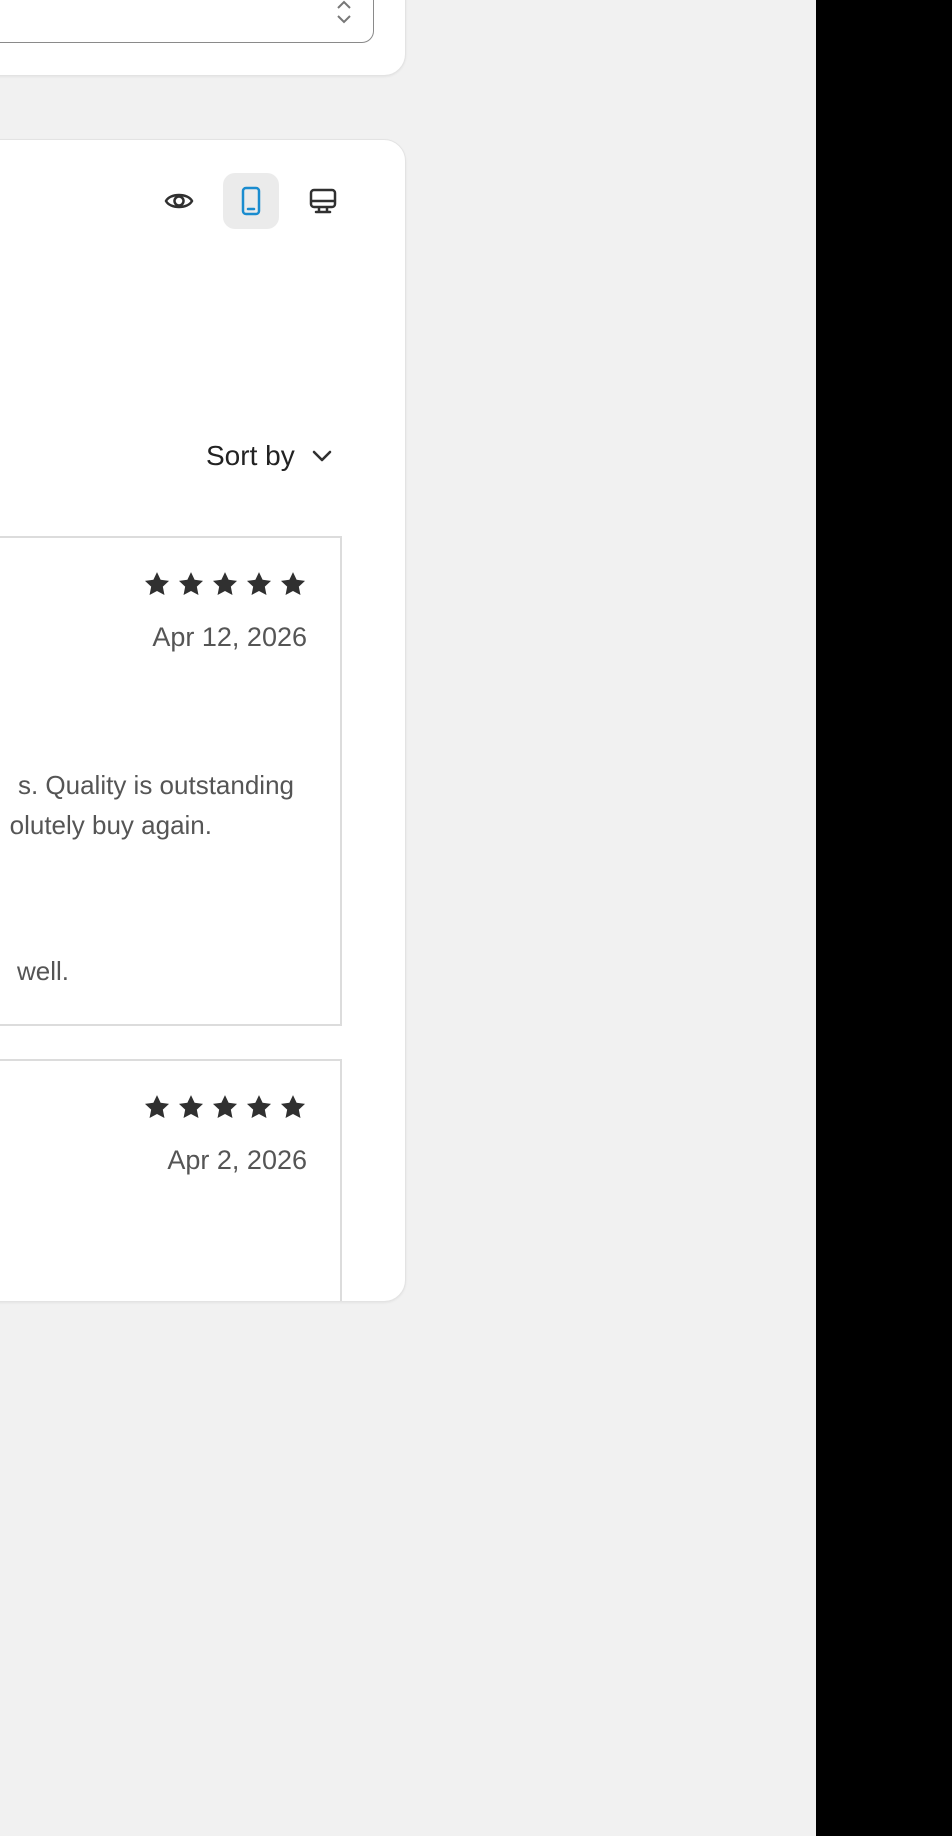 The height and width of the screenshot is (1836, 952). Describe the element at coordinates (187, 21) in the screenshot. I see `select-dropdown` at that location.